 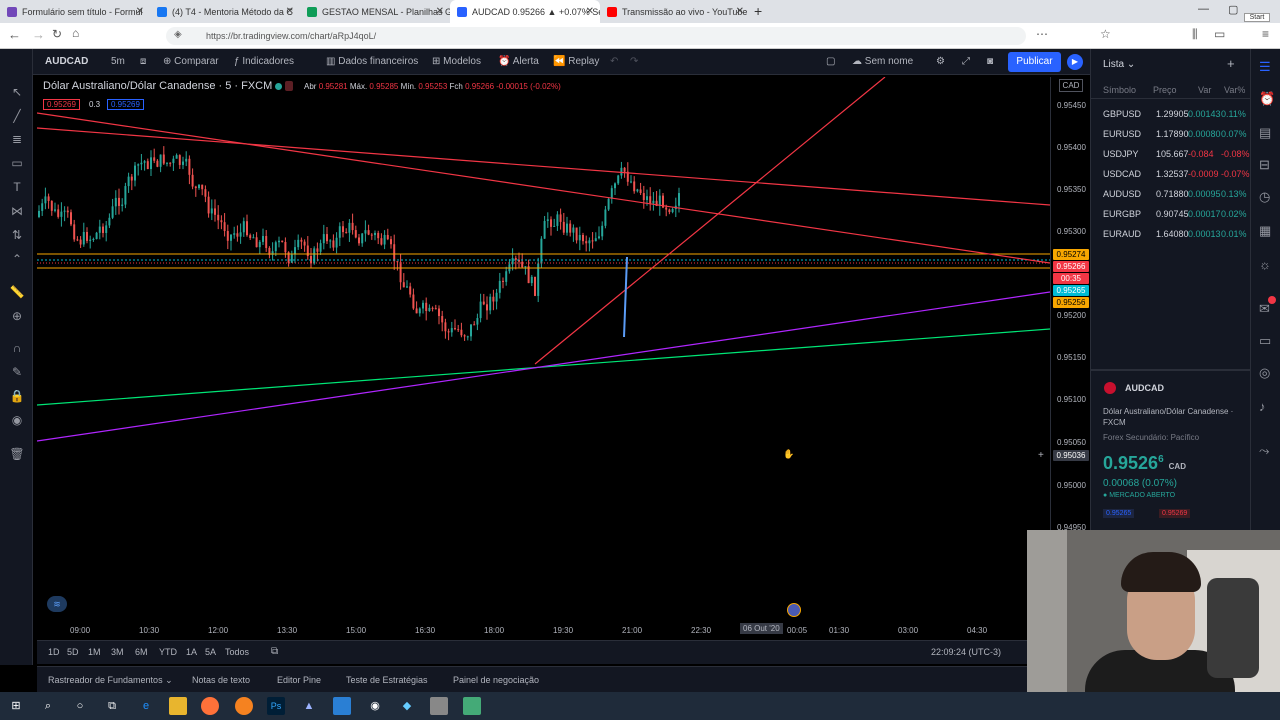 I want to click on windows-start-icon: ⊞, so click(x=16, y=706).